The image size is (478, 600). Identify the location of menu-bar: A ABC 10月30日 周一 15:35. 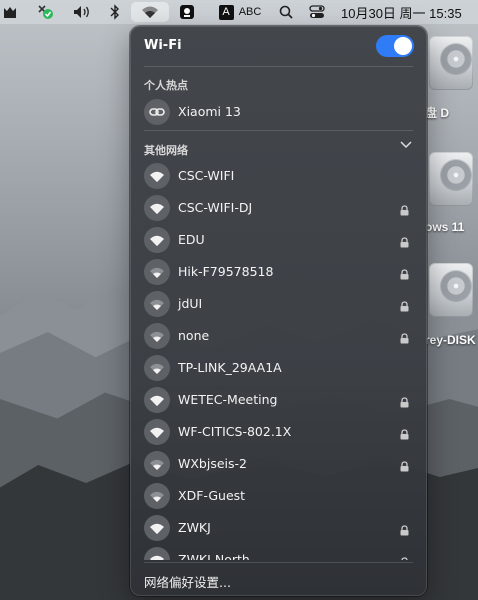
(239, 12).